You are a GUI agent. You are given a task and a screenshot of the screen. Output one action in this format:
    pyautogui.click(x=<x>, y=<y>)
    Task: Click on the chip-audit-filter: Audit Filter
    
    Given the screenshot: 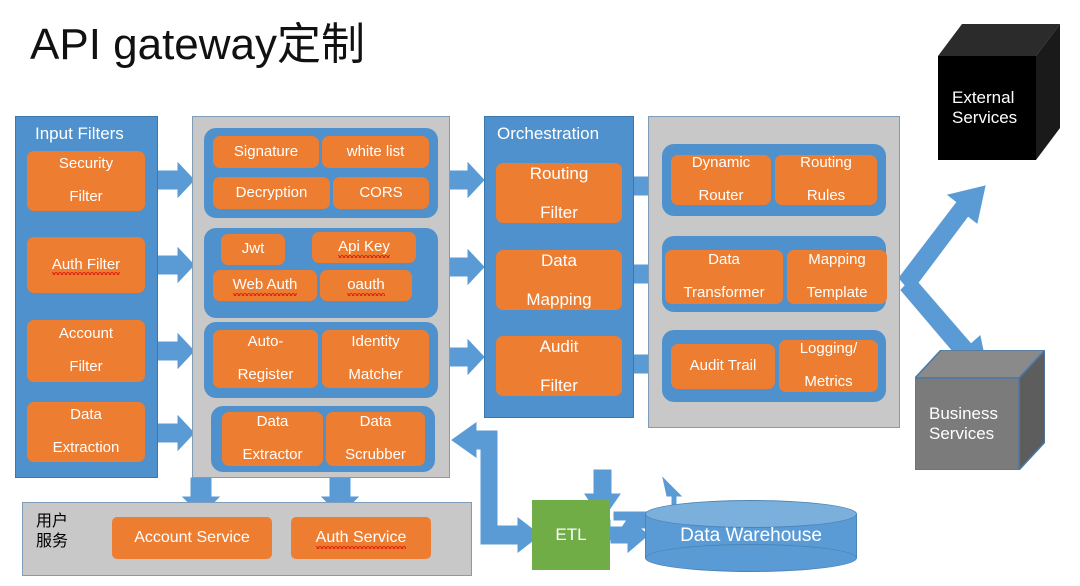 What is the action you would take?
    pyautogui.click(x=559, y=366)
    